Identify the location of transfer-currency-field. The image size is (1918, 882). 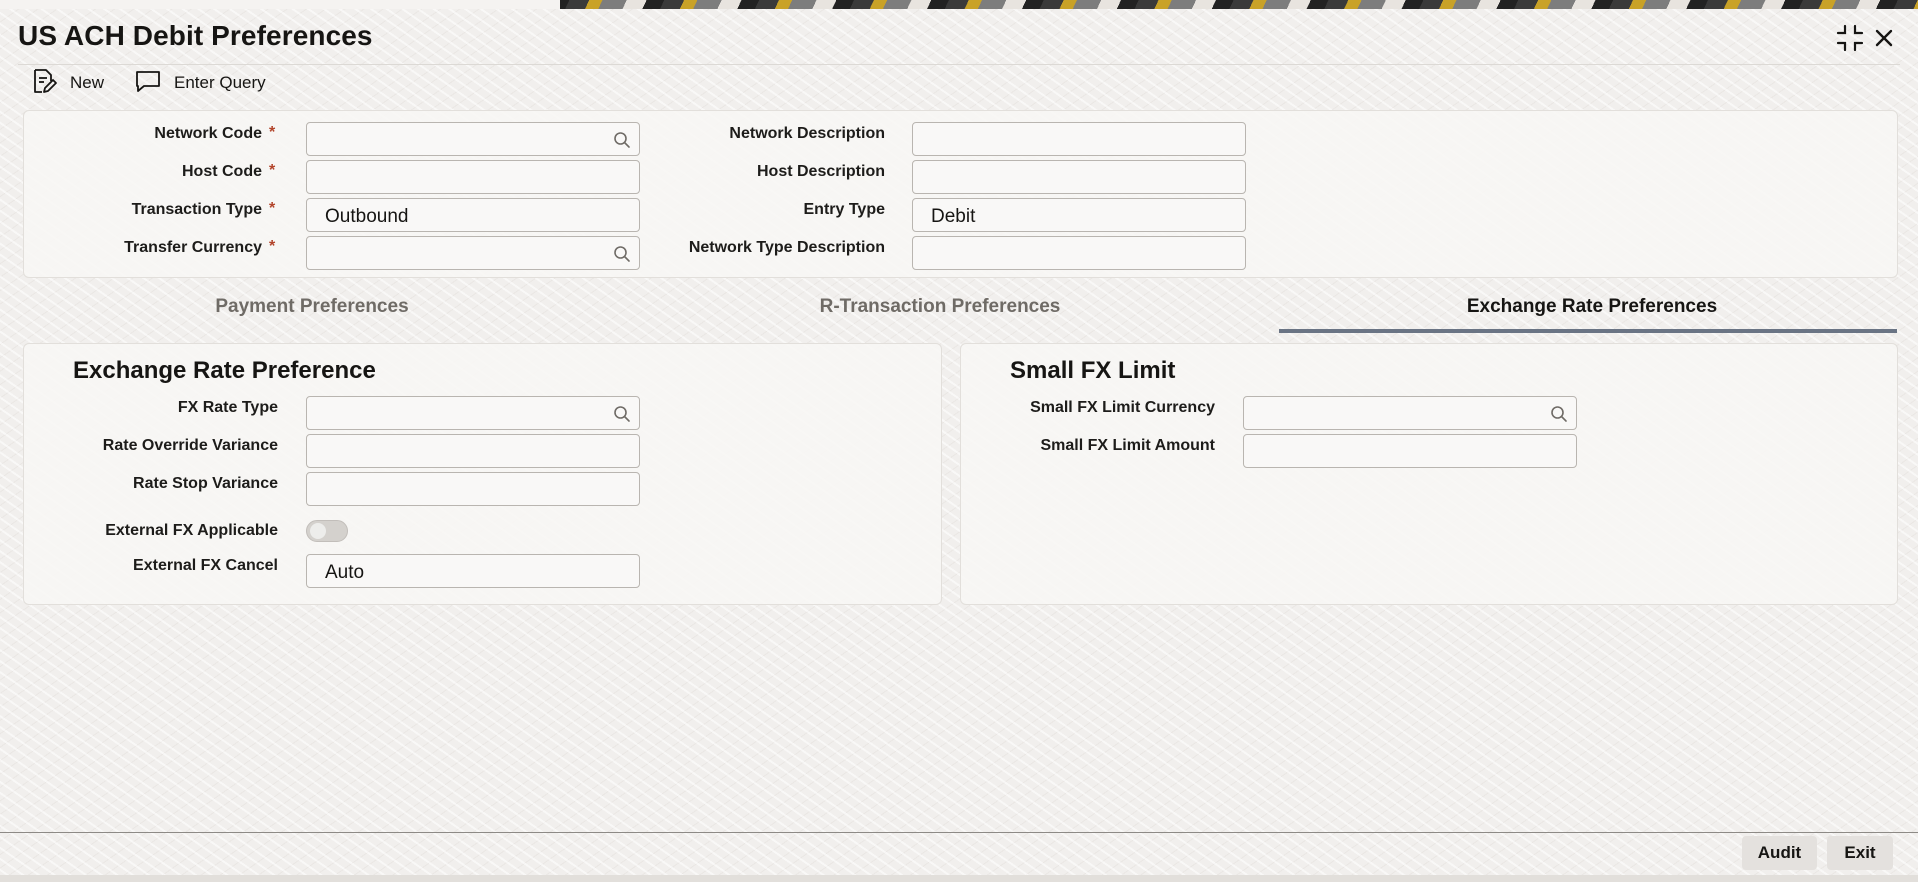
(473, 253).